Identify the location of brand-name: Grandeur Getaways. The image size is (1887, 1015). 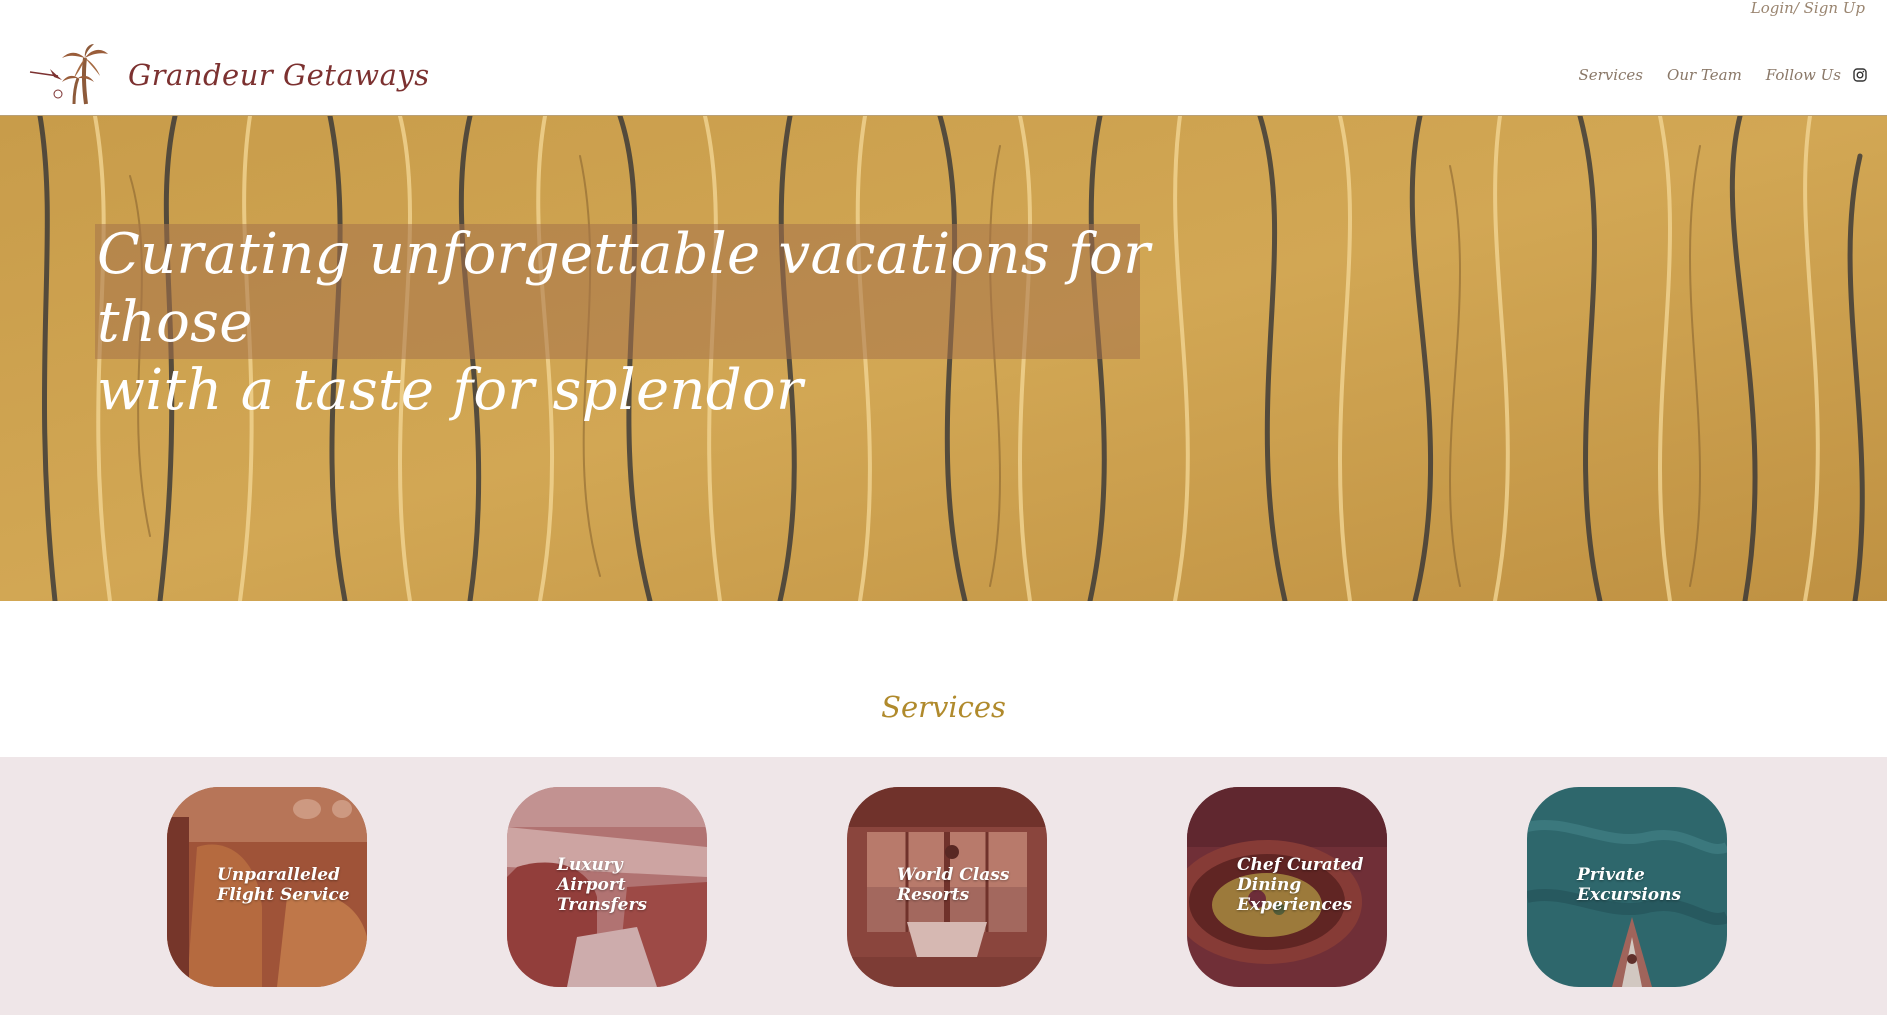
(279, 75).